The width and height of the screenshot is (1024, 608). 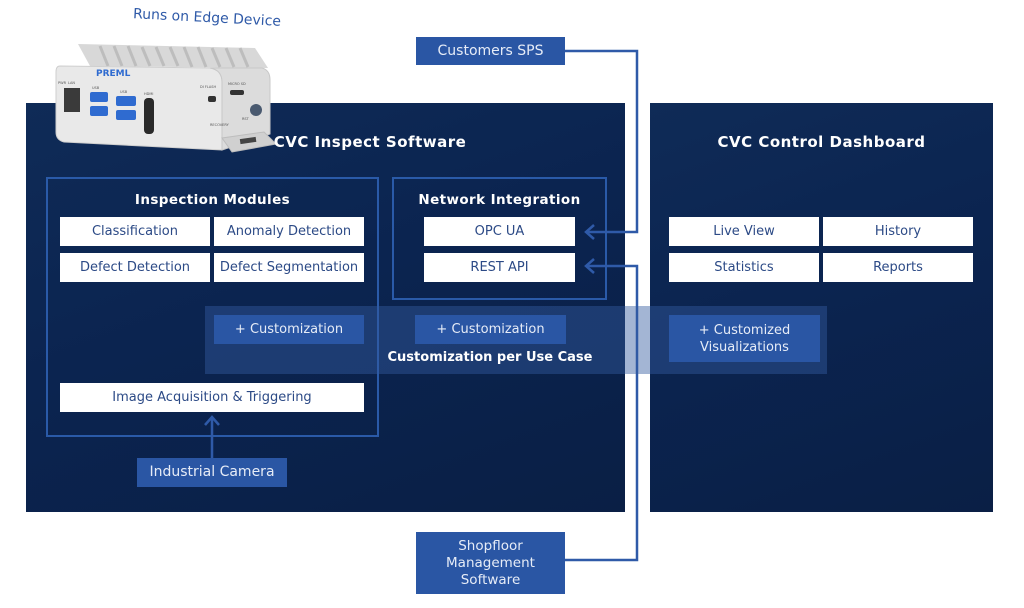 I want to click on customized-line-2: Visualizations, so click(x=744, y=347).